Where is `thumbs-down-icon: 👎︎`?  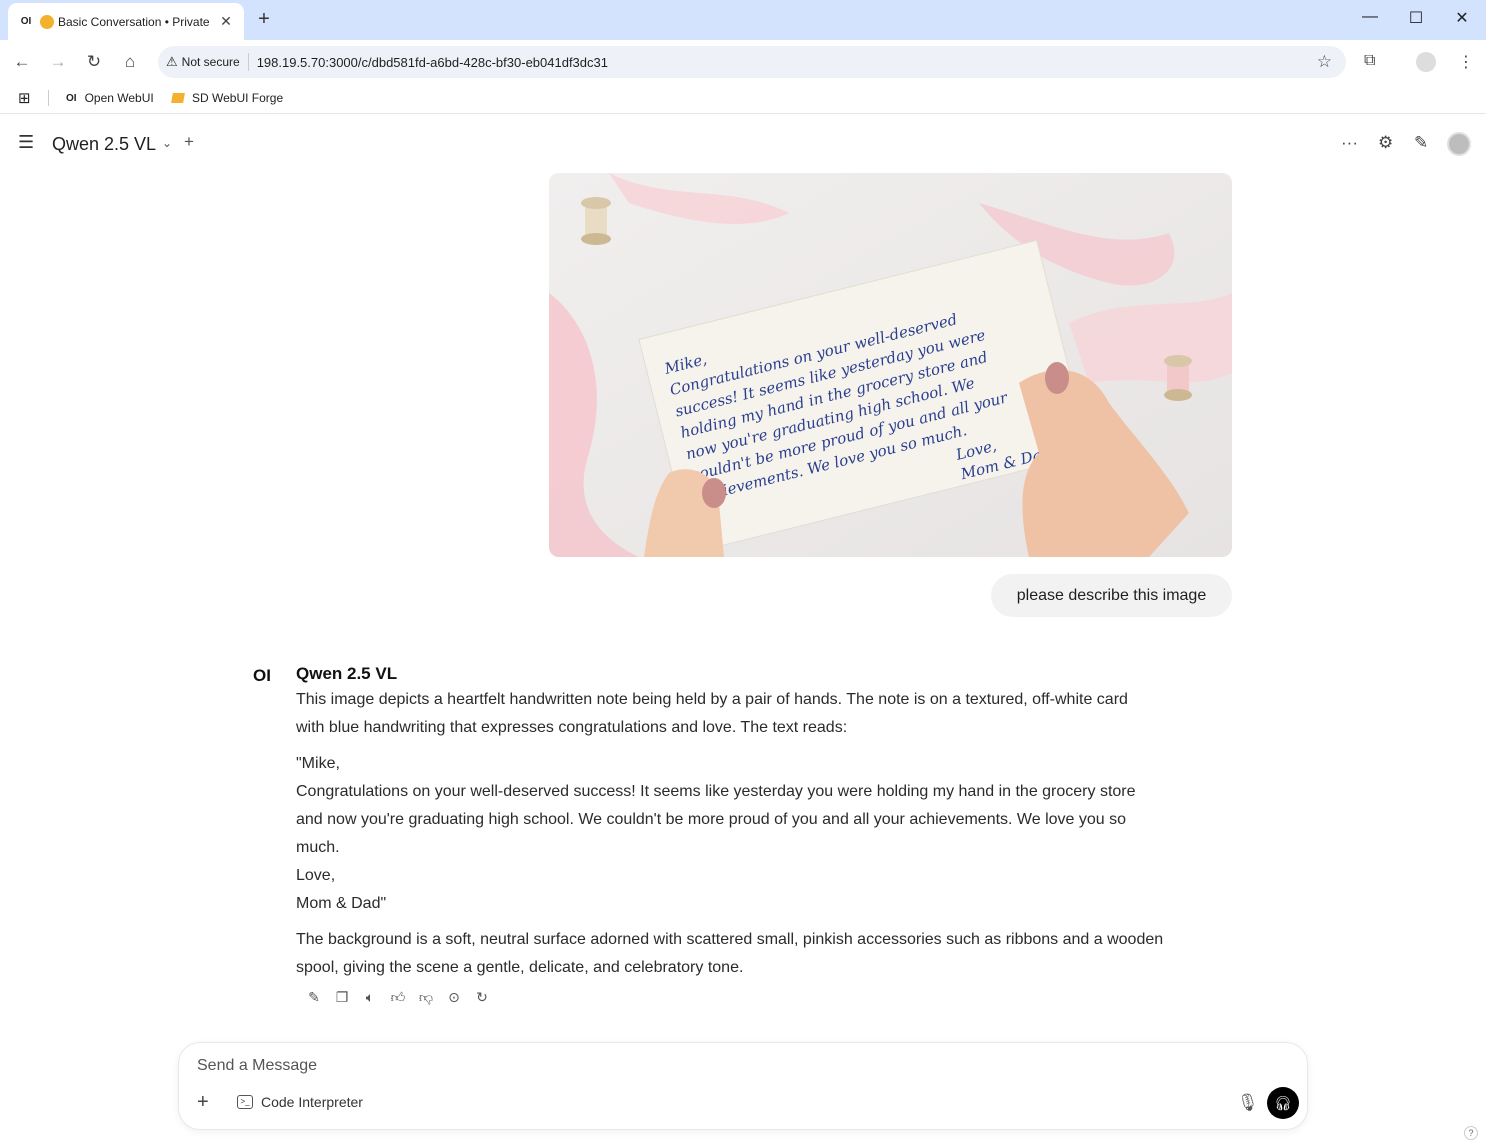 thumbs-down-icon: 👎︎ is located at coordinates (426, 997).